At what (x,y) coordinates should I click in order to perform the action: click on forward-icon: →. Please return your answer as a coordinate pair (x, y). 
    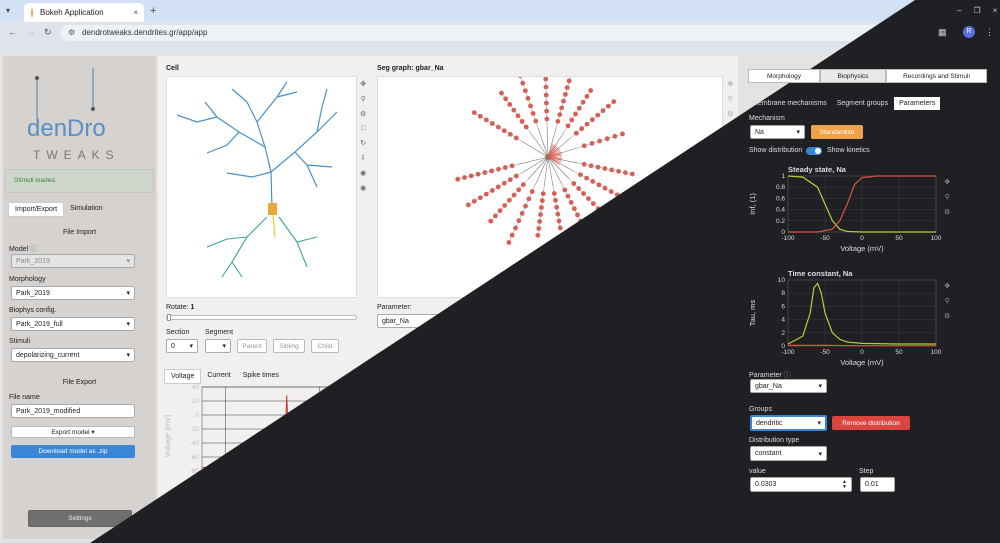
    Looking at the image, I should click on (30, 32).